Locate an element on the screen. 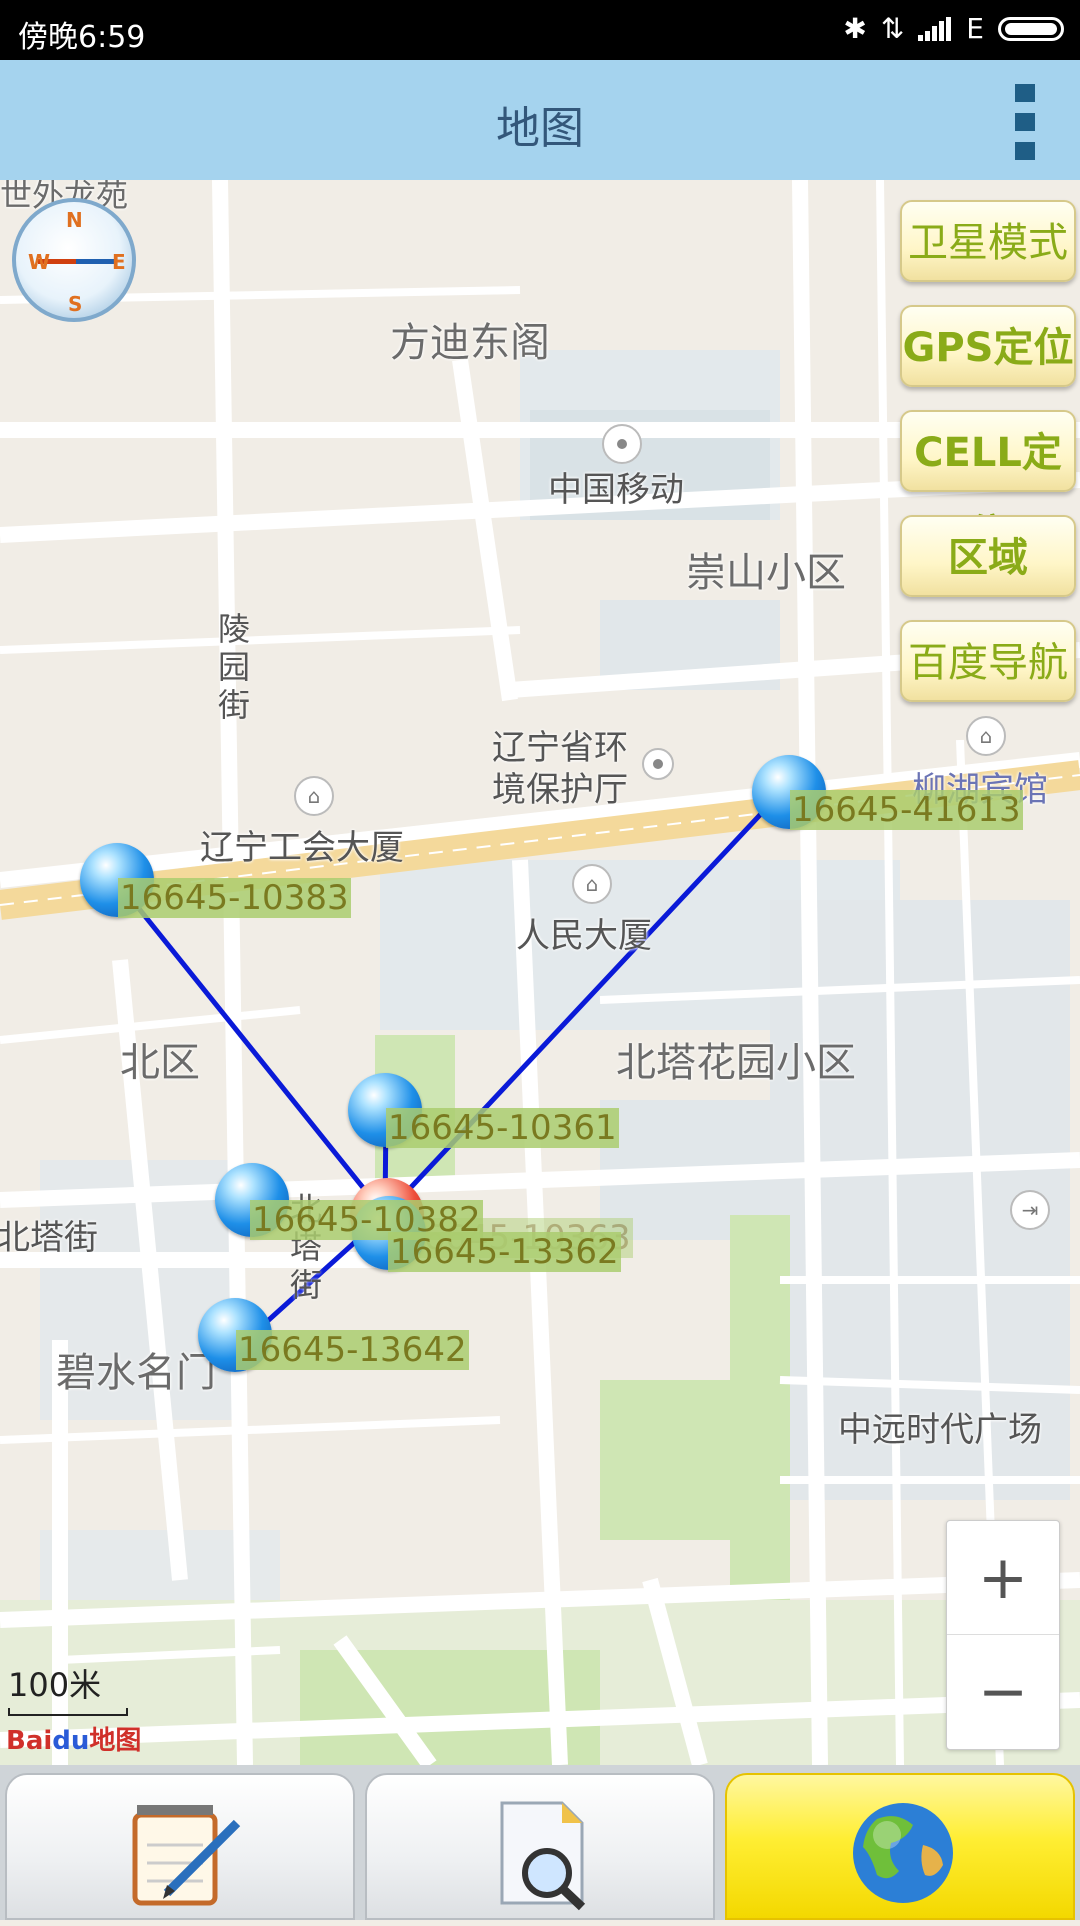 The width and height of the screenshot is (1080, 1926). tab-search-document is located at coordinates (540, 1846).